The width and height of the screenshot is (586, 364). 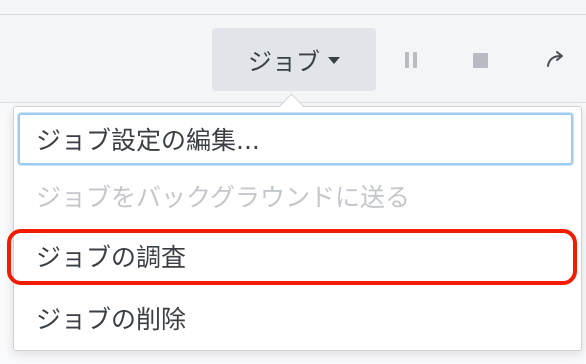 I want to click on pause-bar-left, so click(x=407, y=60).